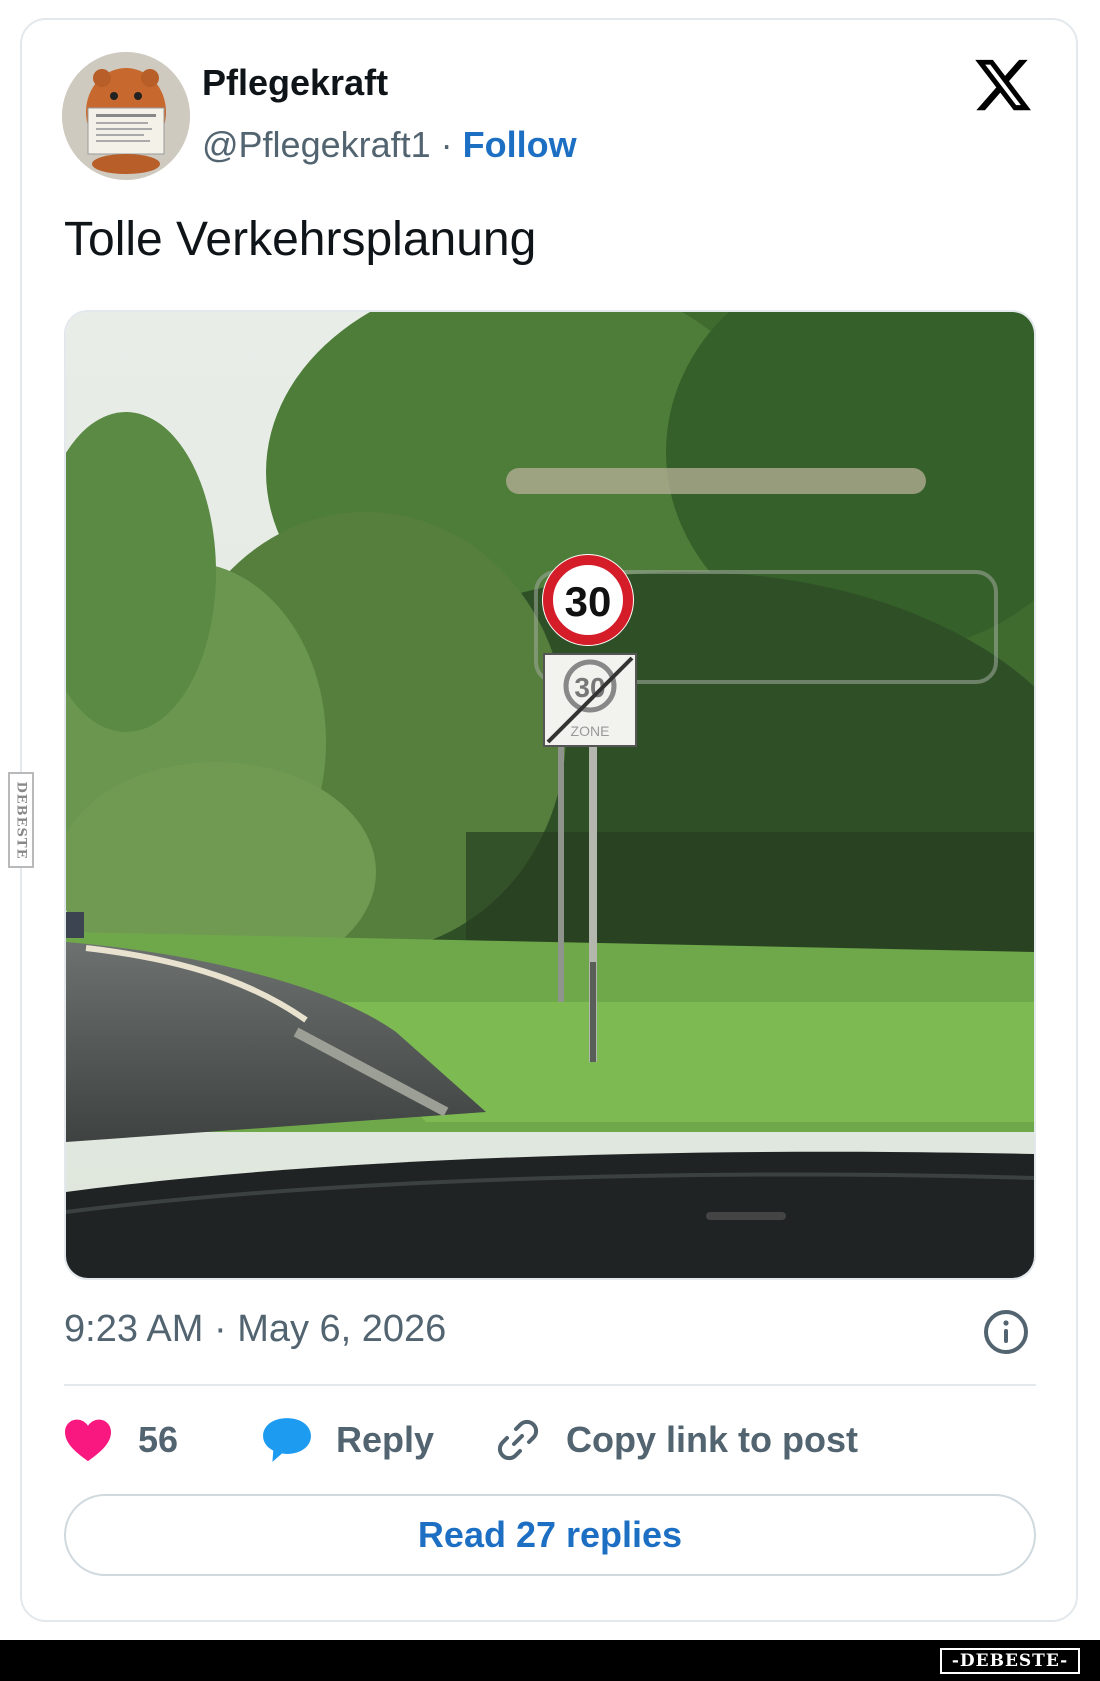  What do you see at coordinates (520, 144) in the screenshot?
I see `follow-button: Follow` at bounding box center [520, 144].